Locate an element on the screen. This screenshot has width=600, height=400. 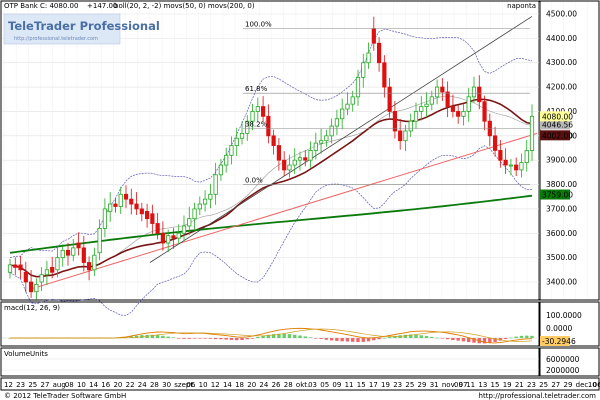
price-tick: 3800.00 is located at coordinates (561, 184).